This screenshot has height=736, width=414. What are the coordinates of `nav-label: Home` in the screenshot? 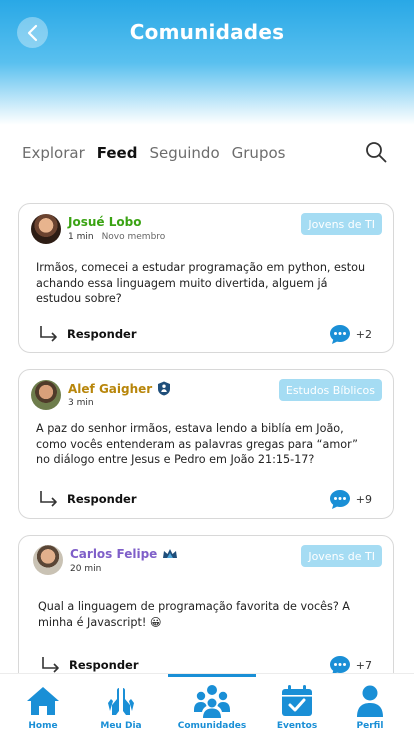 It's located at (43, 726).